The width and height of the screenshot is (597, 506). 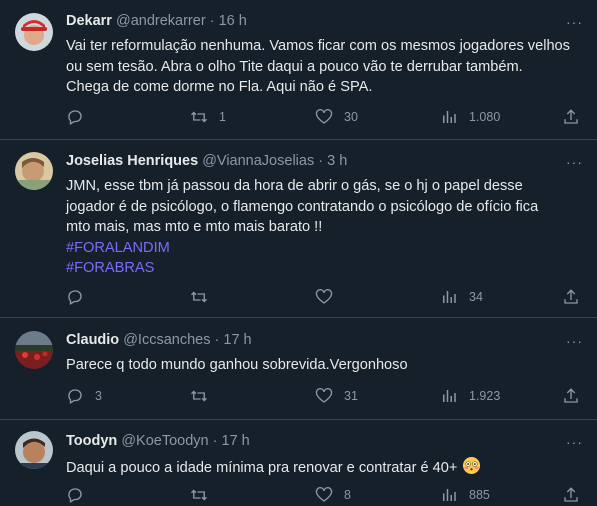 I want to click on like-button: 30, so click(x=336, y=117).